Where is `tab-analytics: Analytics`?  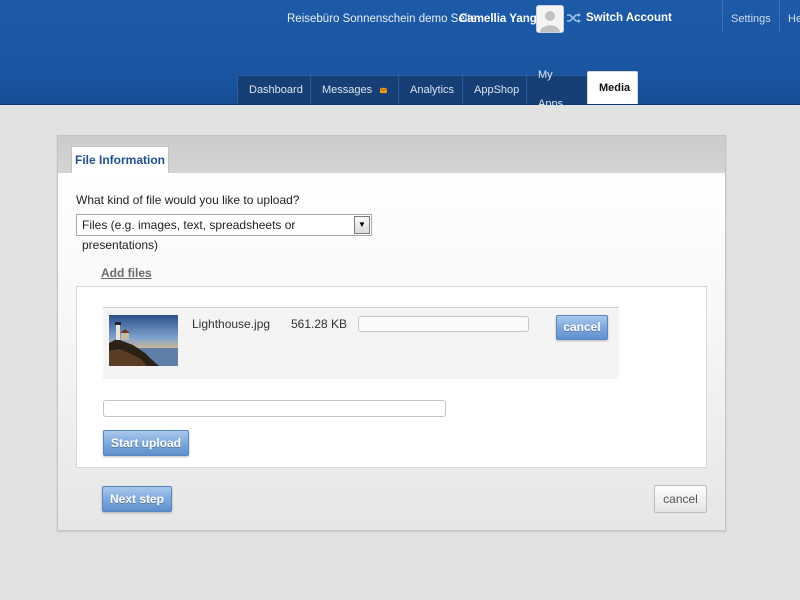
tab-analytics: Analytics is located at coordinates (430, 89).